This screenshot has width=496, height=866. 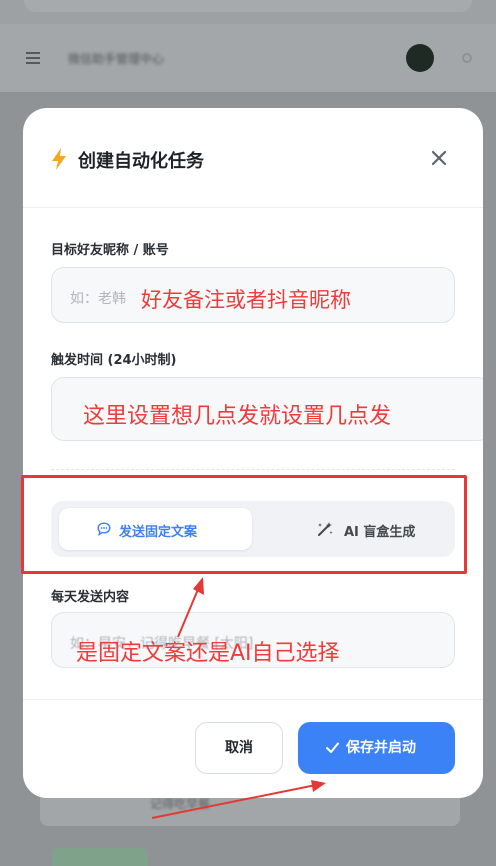 What do you see at coordinates (110, 250) in the screenshot?
I see `friend-field-label: 目标好友昵称 / 账号` at bounding box center [110, 250].